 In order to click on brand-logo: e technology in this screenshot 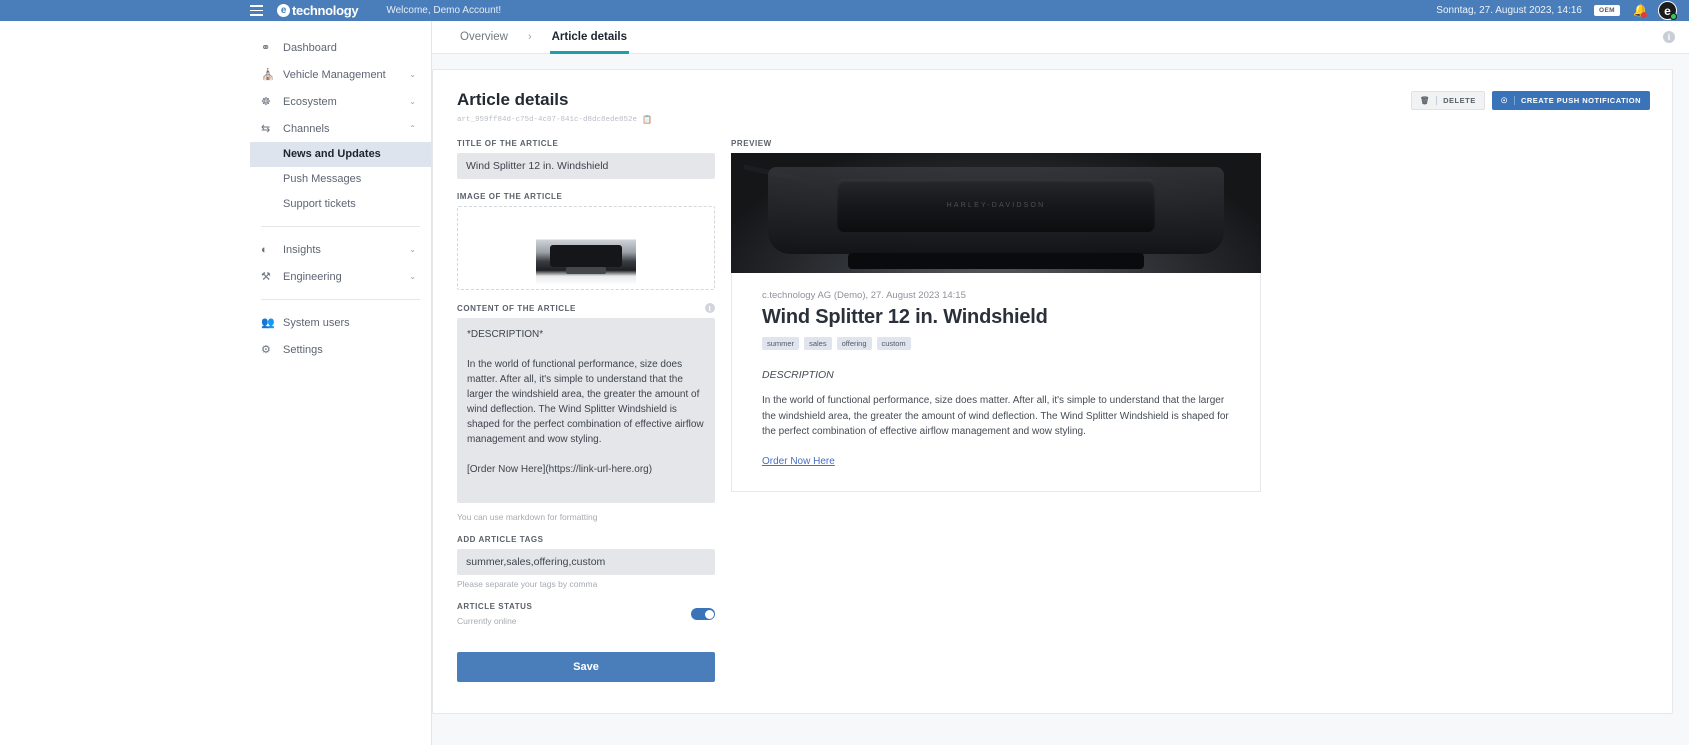, I will do `click(318, 10)`.